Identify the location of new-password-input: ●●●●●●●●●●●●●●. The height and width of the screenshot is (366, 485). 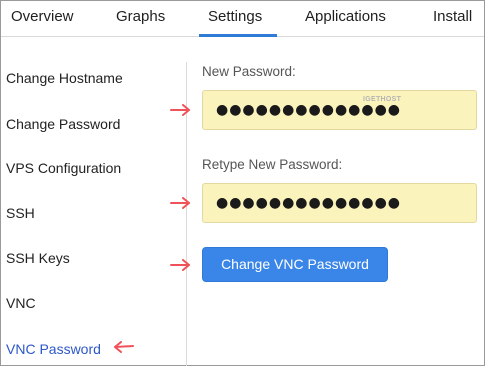
(339, 110).